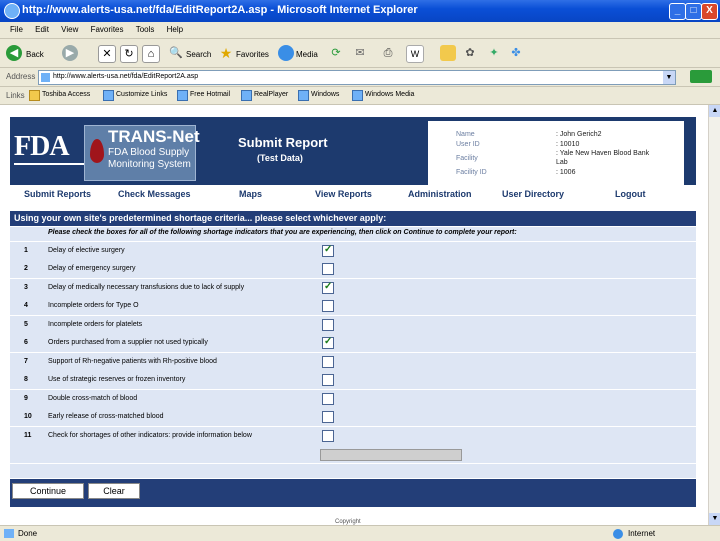  I want to click on shortage-row: 9 Double cross-match of blood, so click(353, 399).